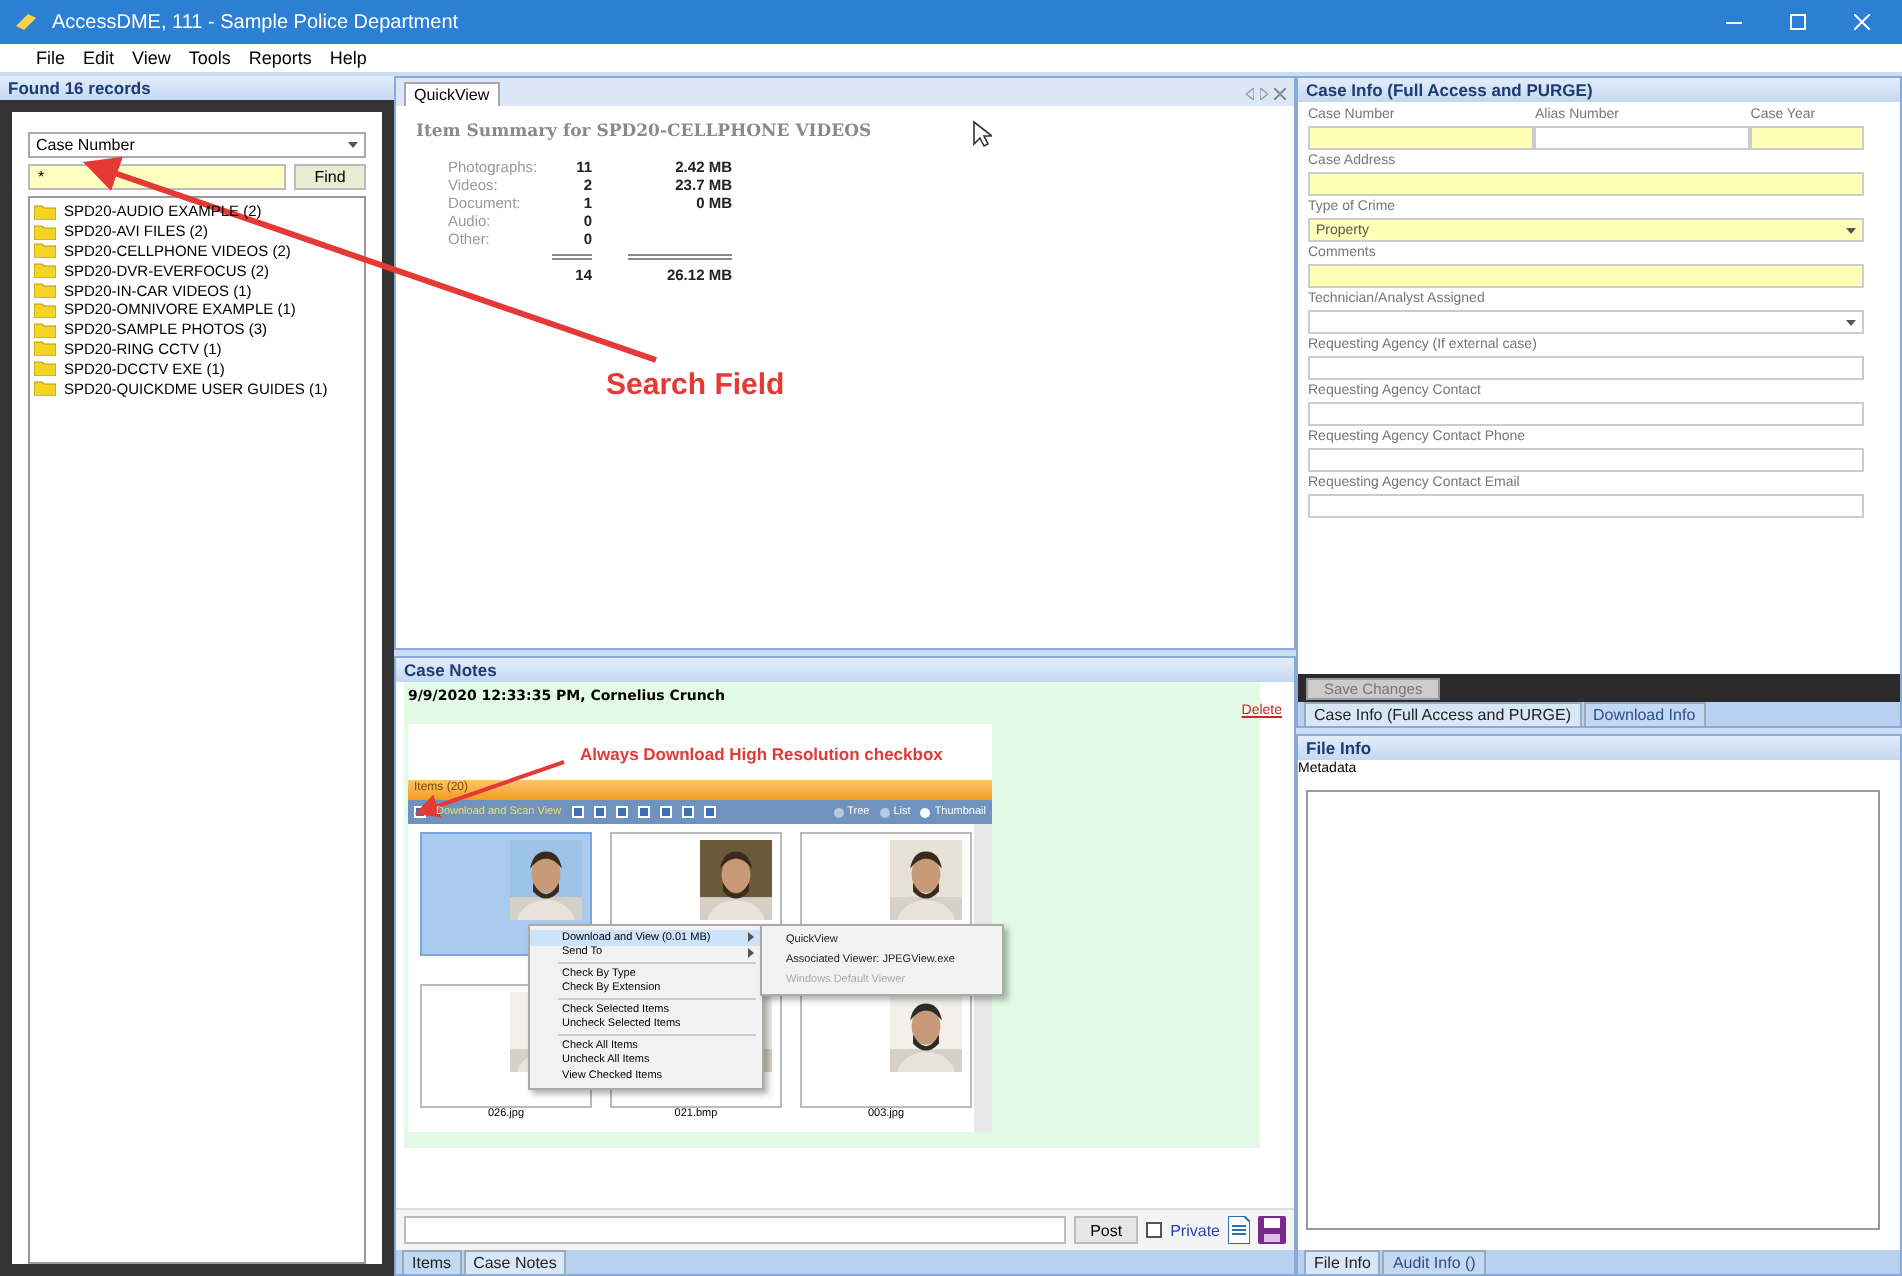 Image resolution: width=1902 pixels, height=1276 pixels. What do you see at coordinates (452, 94) in the screenshot?
I see `quickview-tab: QuickView` at bounding box center [452, 94].